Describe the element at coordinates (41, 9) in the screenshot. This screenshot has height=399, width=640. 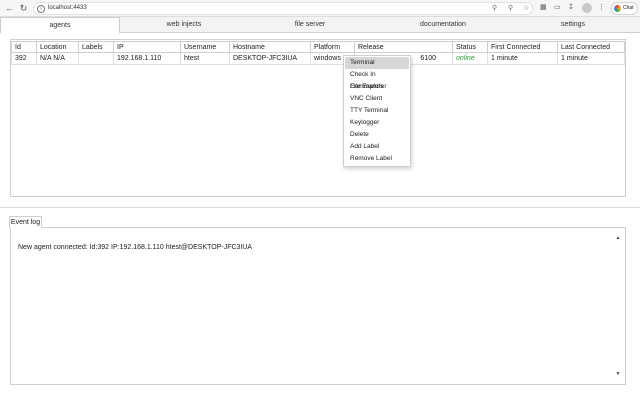
I see `site-info-icon: i` at that location.